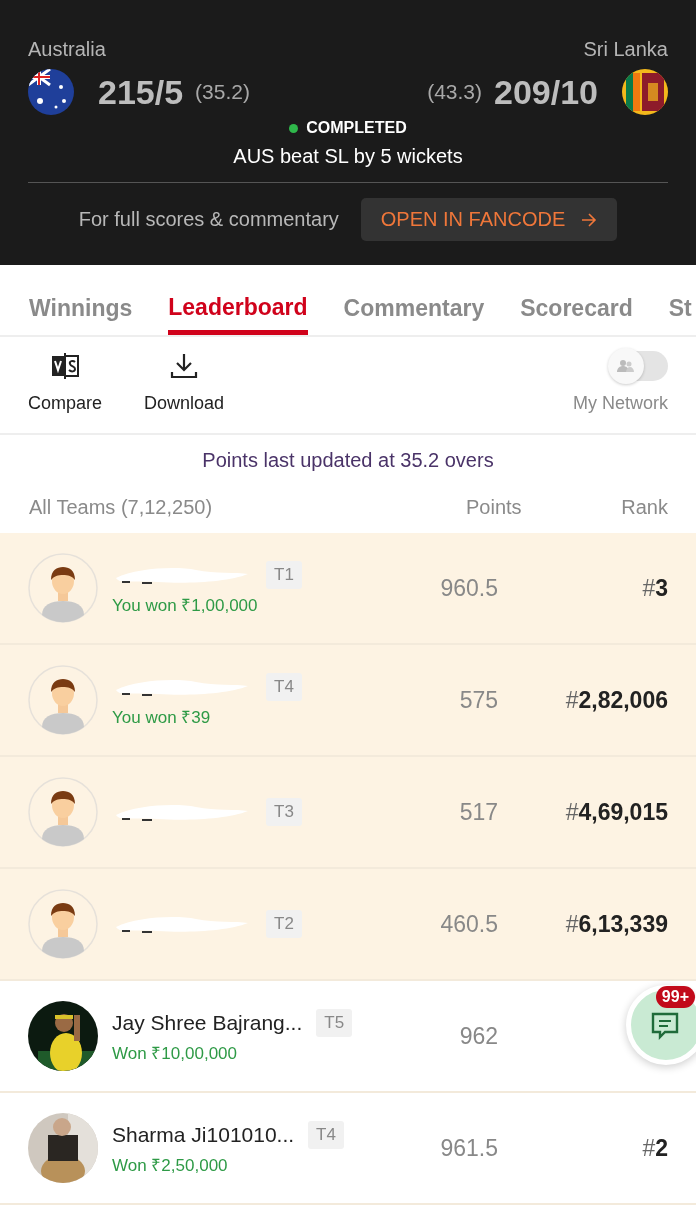 The height and width of the screenshot is (1209, 696). I want to click on team-score: 215/5, so click(141, 92).